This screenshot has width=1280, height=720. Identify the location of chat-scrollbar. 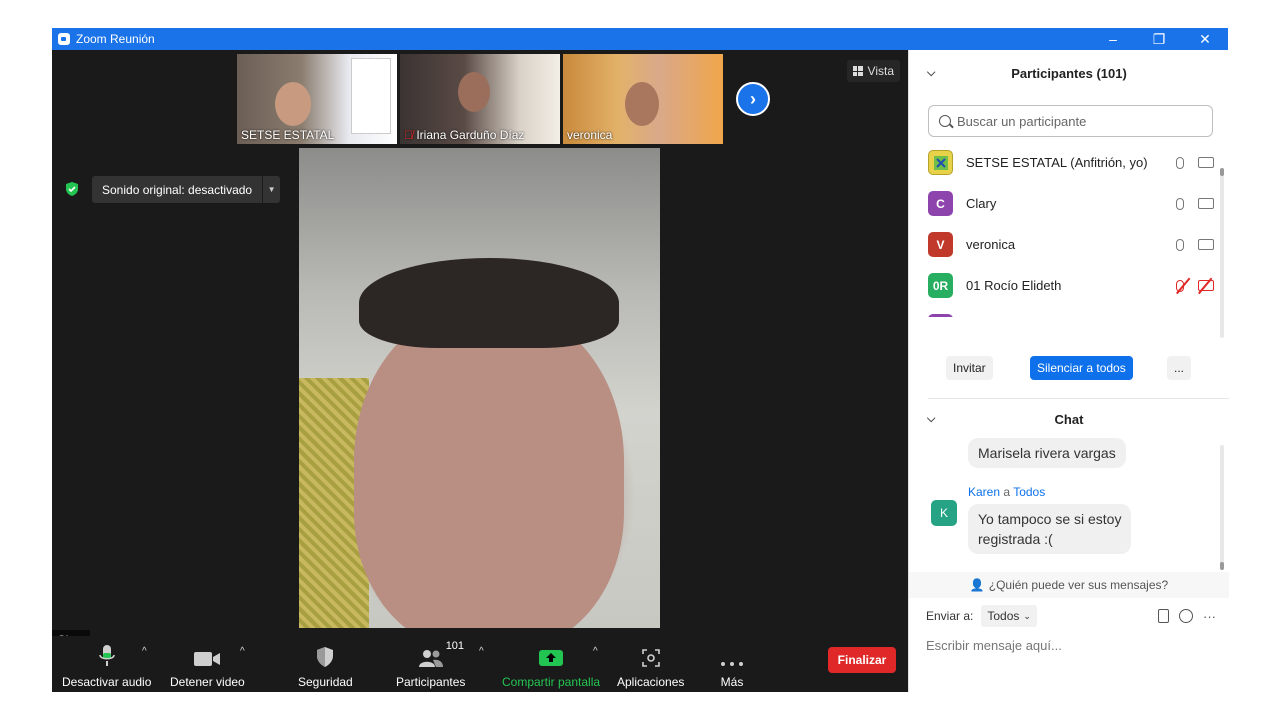
(1222, 507).